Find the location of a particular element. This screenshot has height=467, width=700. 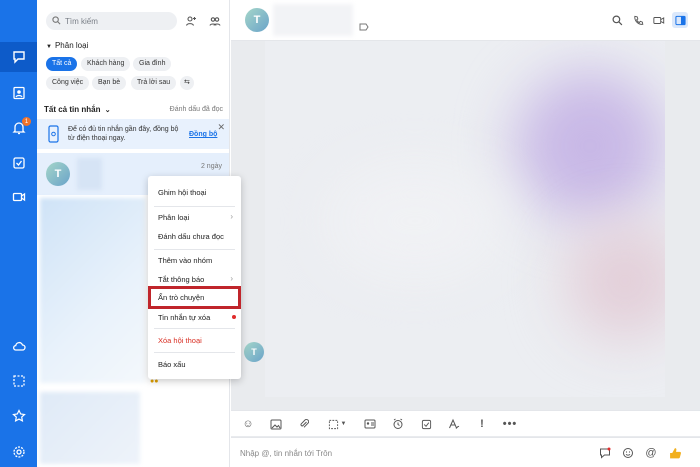

menu-hide-conversation: Ẩn trò chuyện is located at coordinates (181, 297).